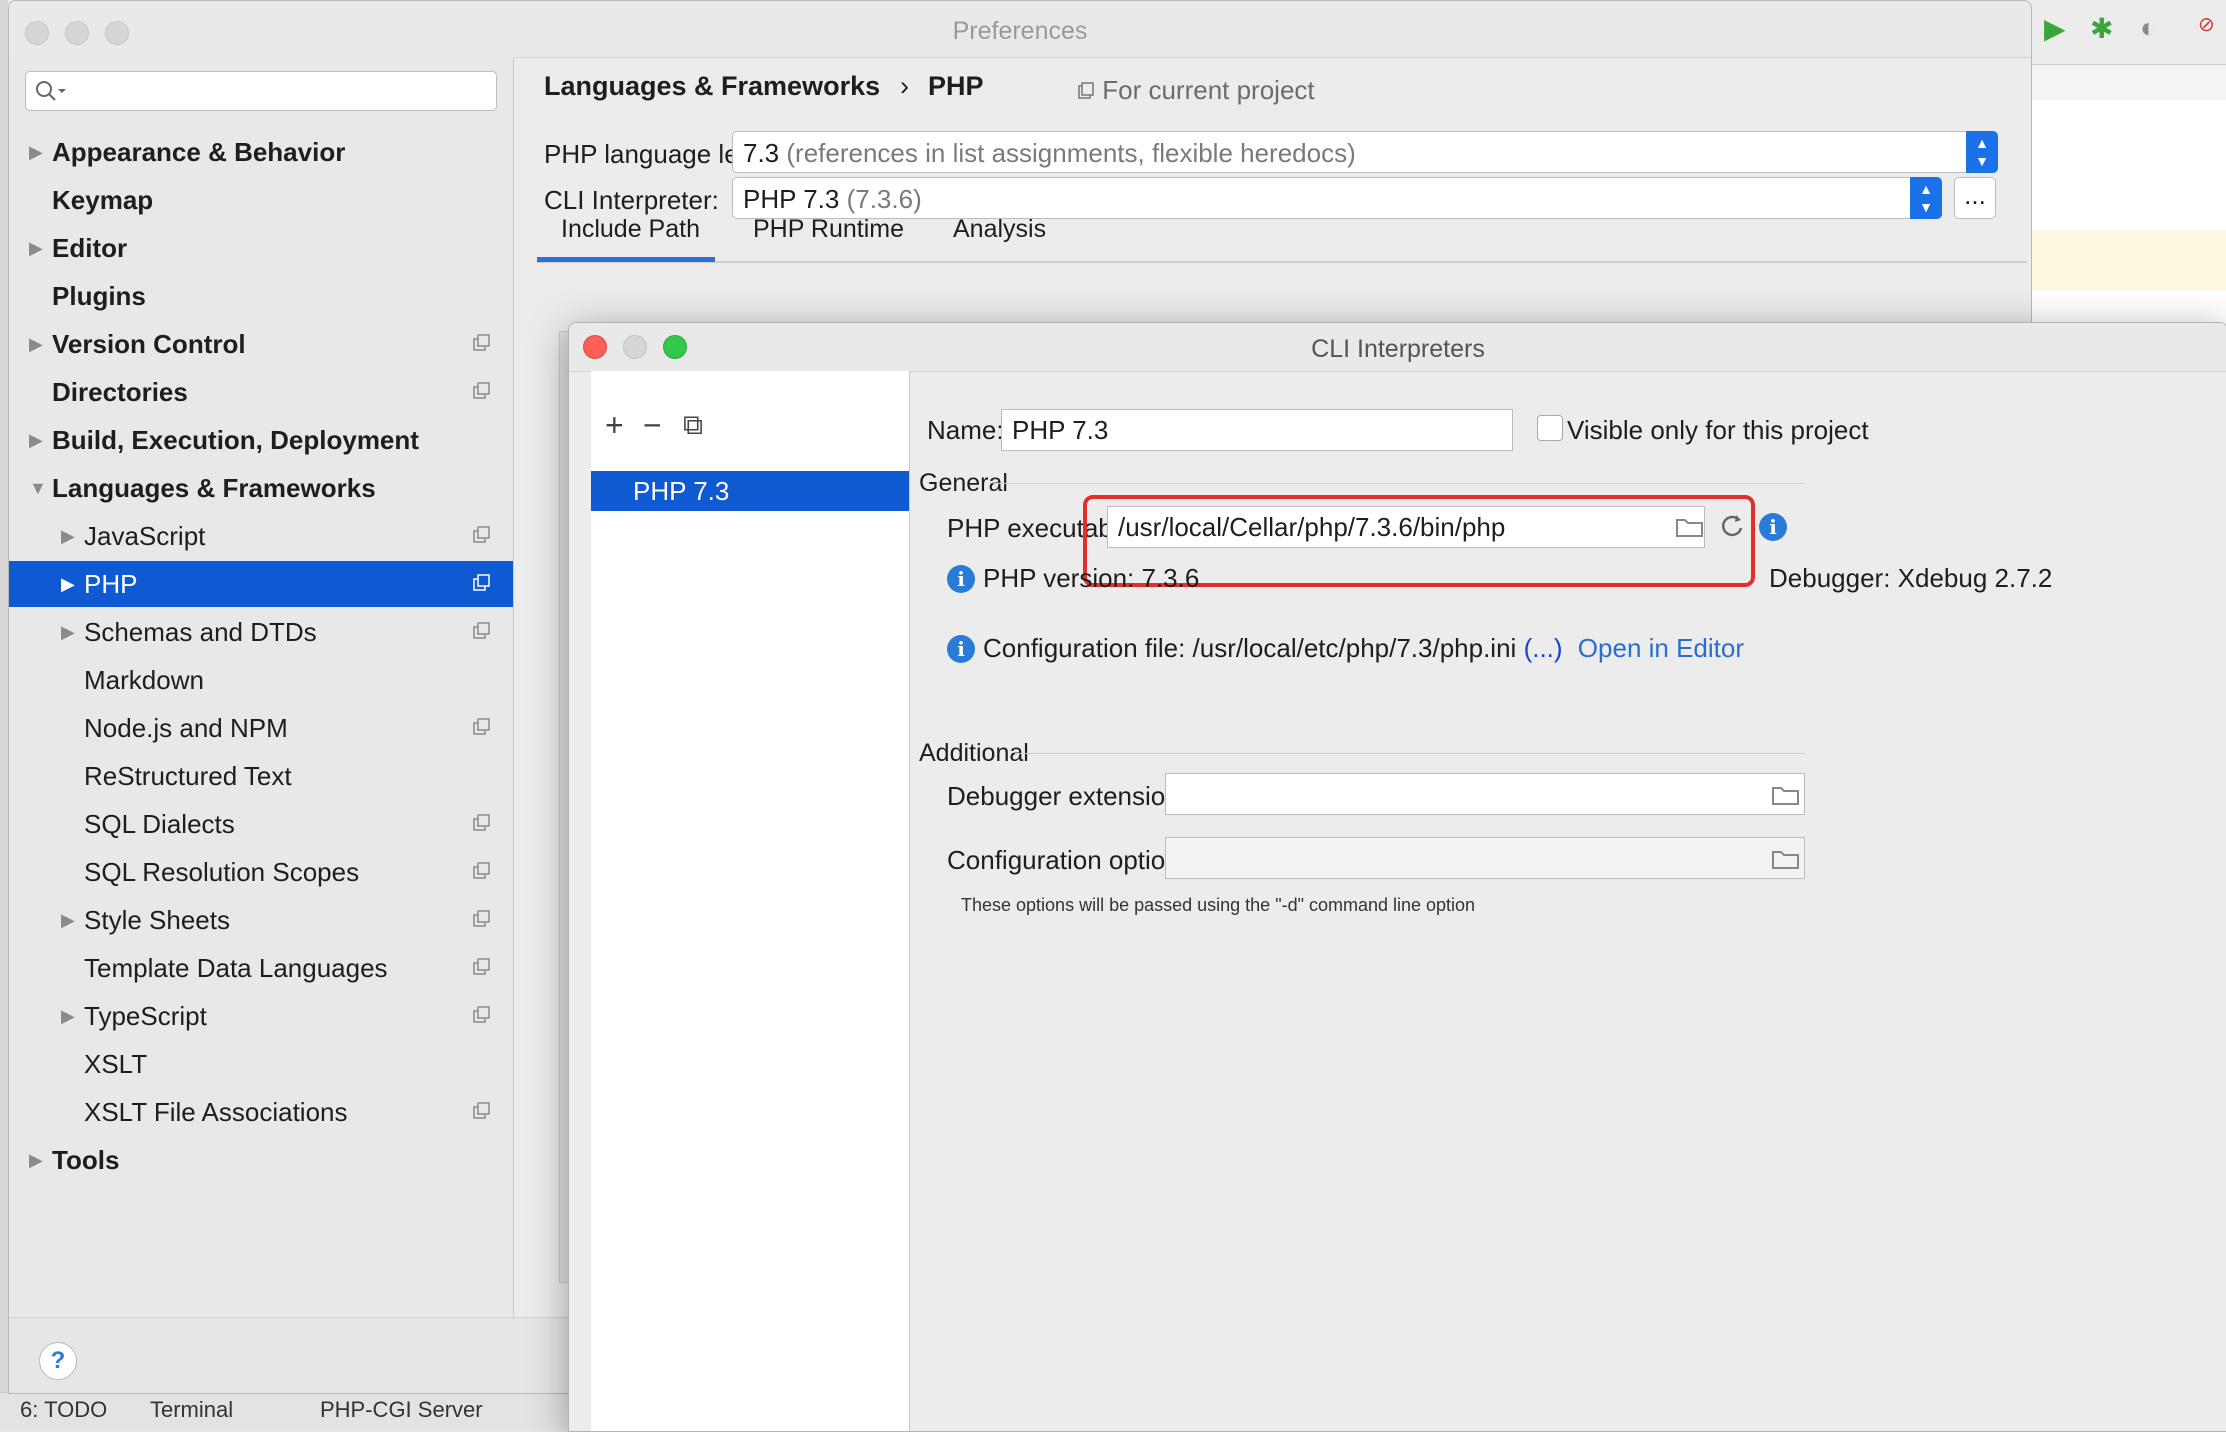  Describe the element at coordinates (828, 229) in the screenshot. I see `tab-php-runtime: PHP Runtime` at that location.